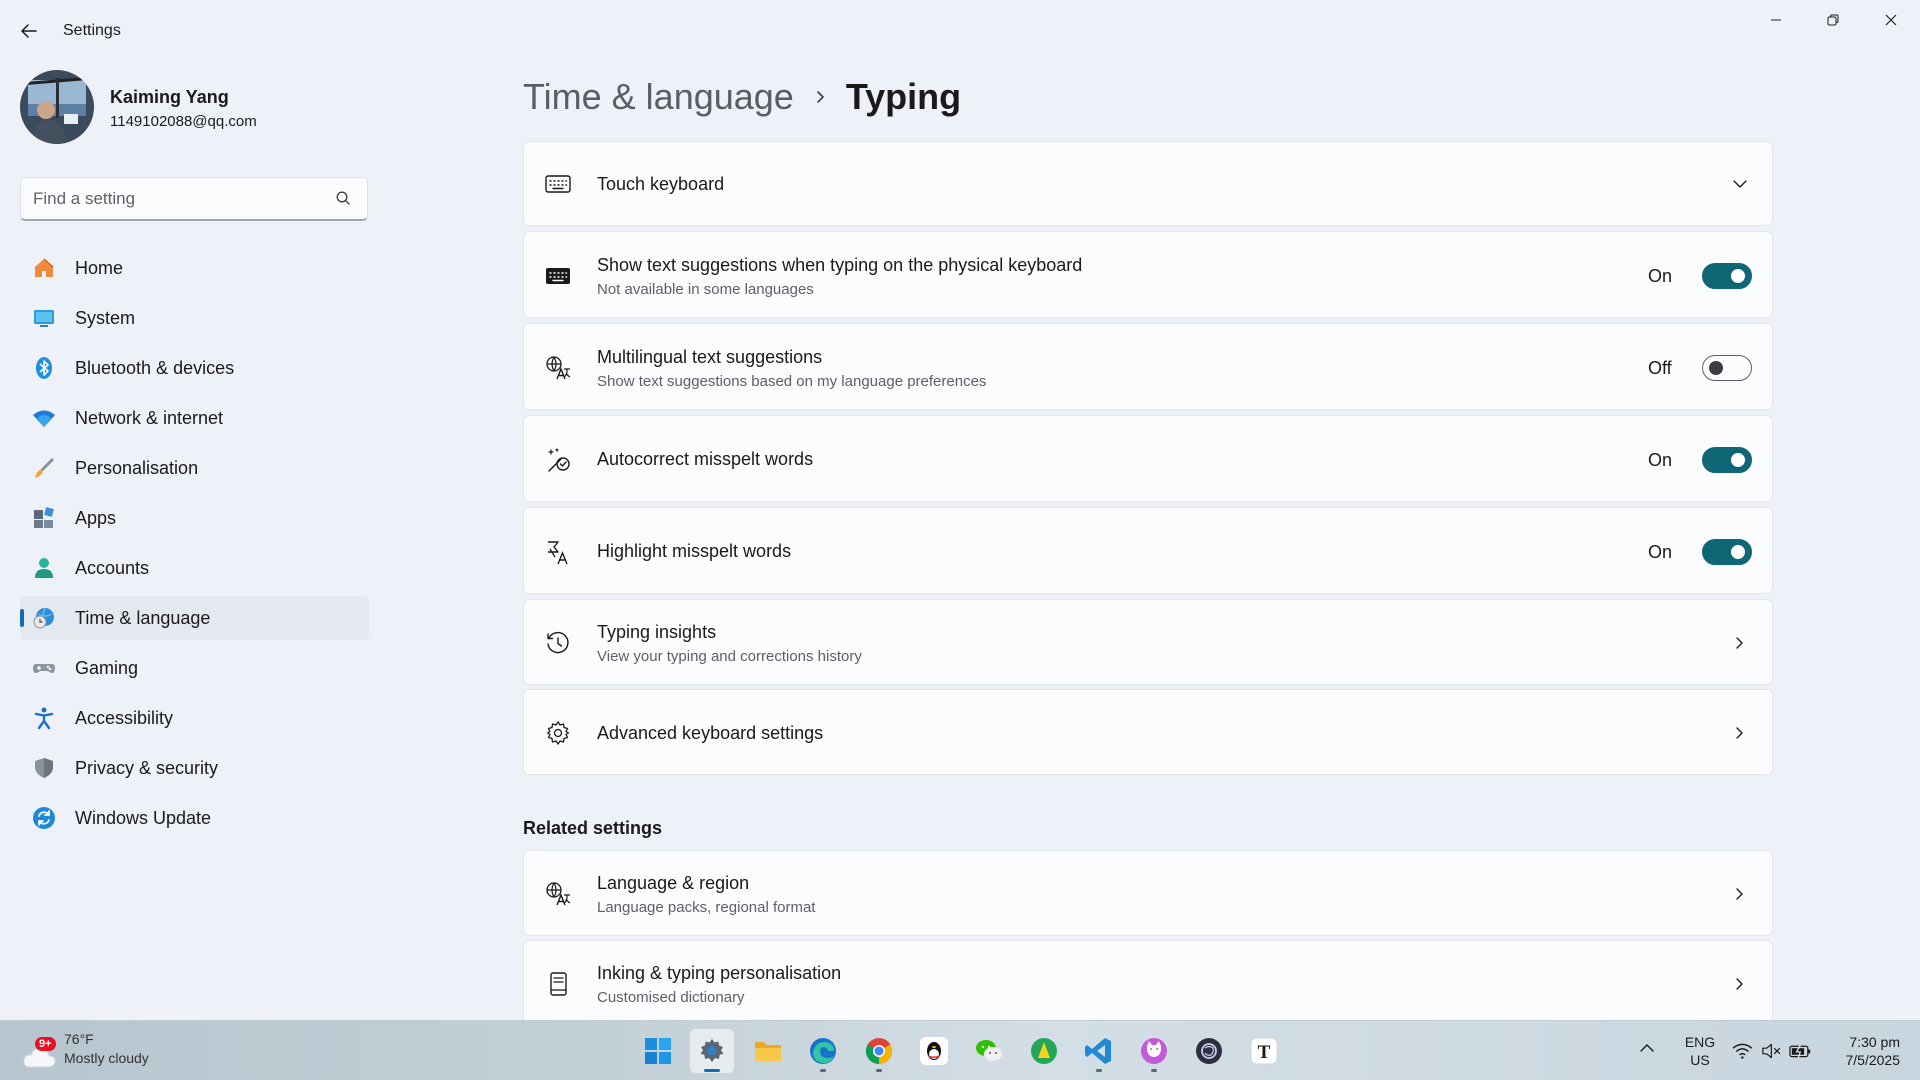 The width and height of the screenshot is (1920, 1080). I want to click on search-input, so click(183, 199).